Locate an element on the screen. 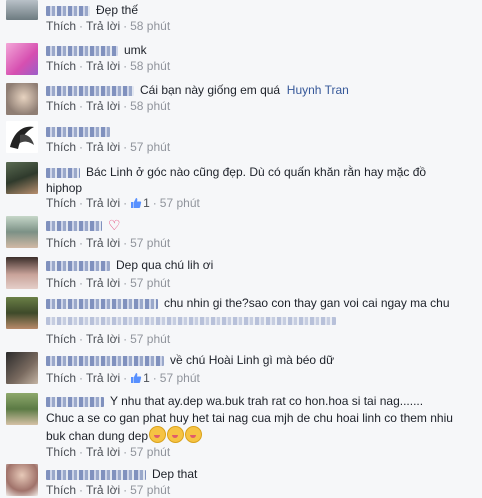 This screenshot has width=482, height=498. blurred-text is located at coordinates (260, 318).